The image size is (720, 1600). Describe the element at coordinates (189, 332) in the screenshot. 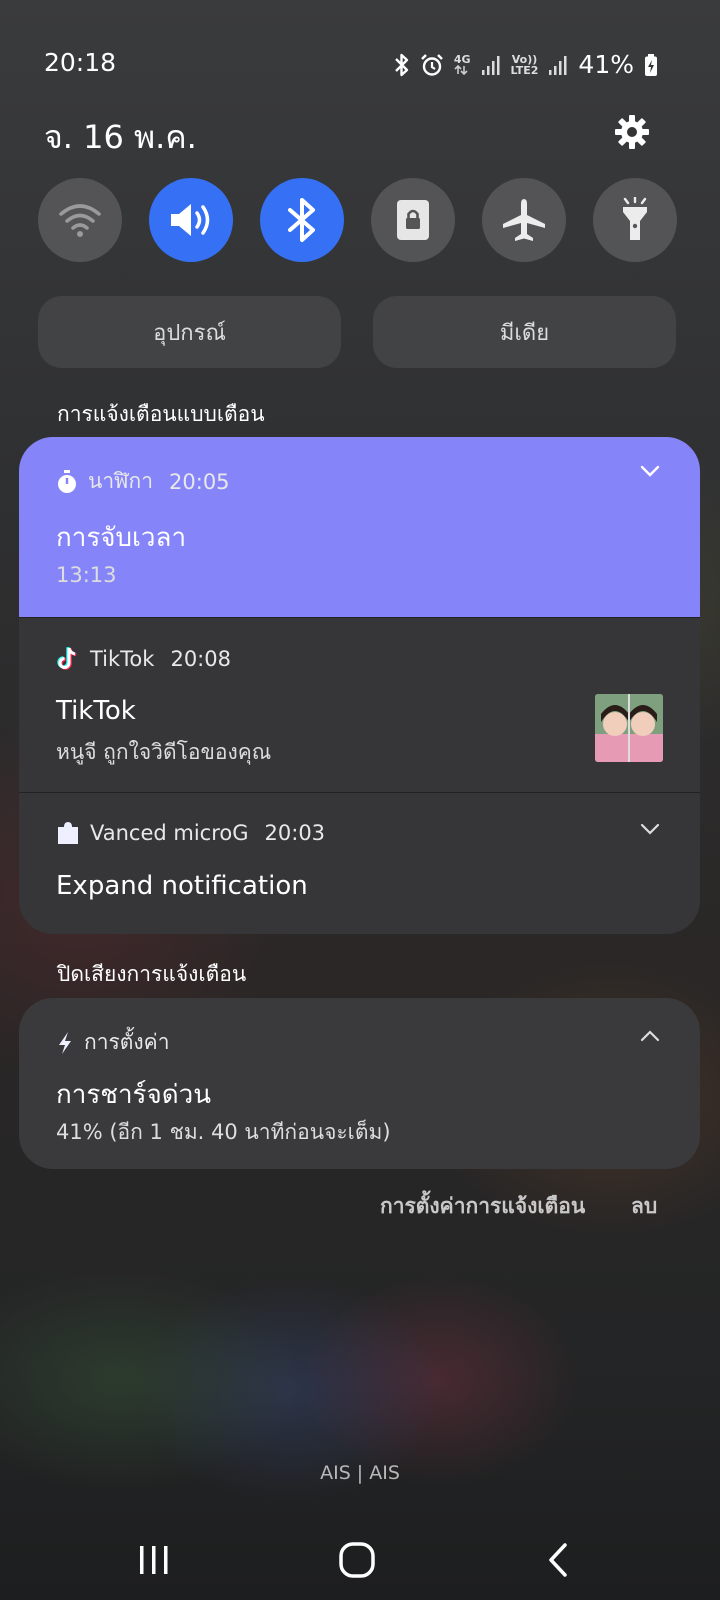

I see `devices-button: อุปกรณ์` at that location.